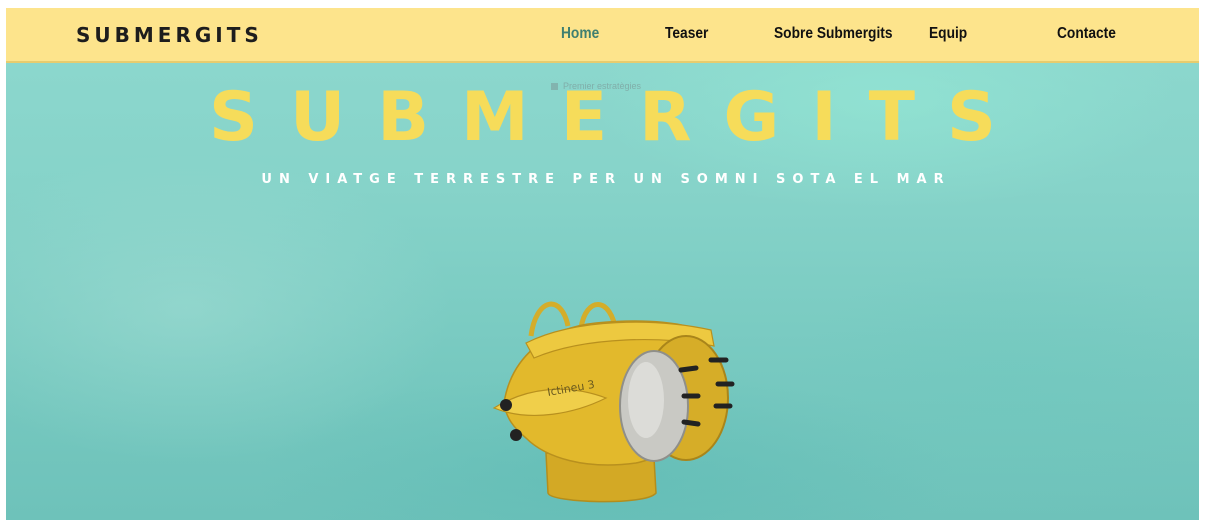 The height and width of the screenshot is (522, 1205). I want to click on nav-contacte: Contacte, so click(1086, 34).